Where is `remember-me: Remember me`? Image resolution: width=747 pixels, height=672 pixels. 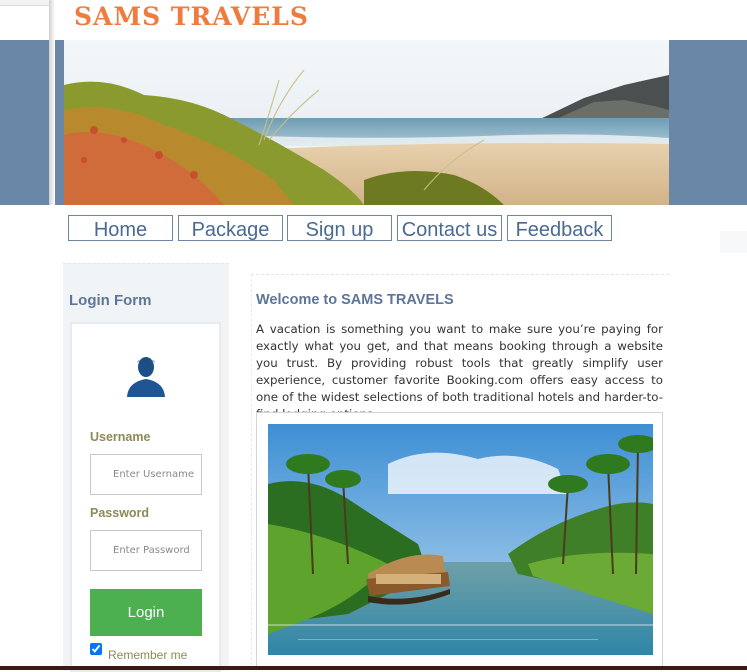
remember-me: Remember me is located at coordinates (138, 652).